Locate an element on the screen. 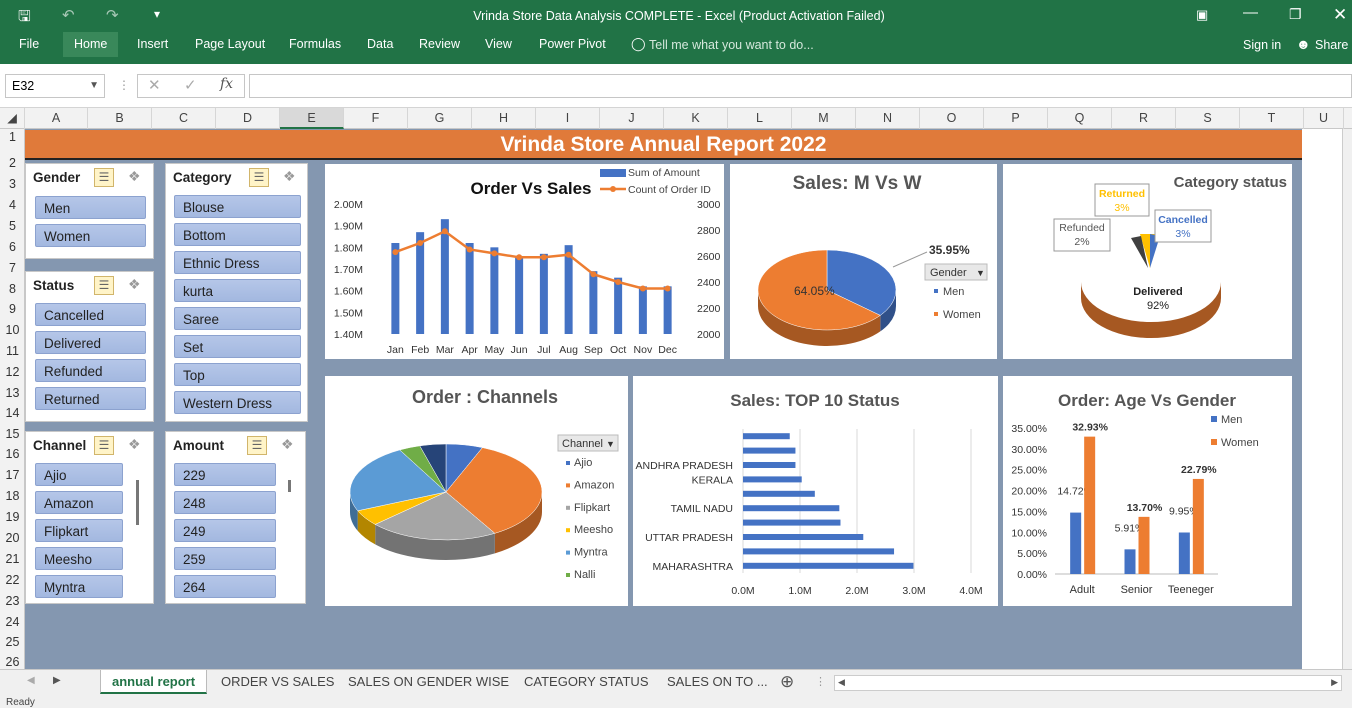  insert-function-icon: fx is located at coordinates (226, 84).